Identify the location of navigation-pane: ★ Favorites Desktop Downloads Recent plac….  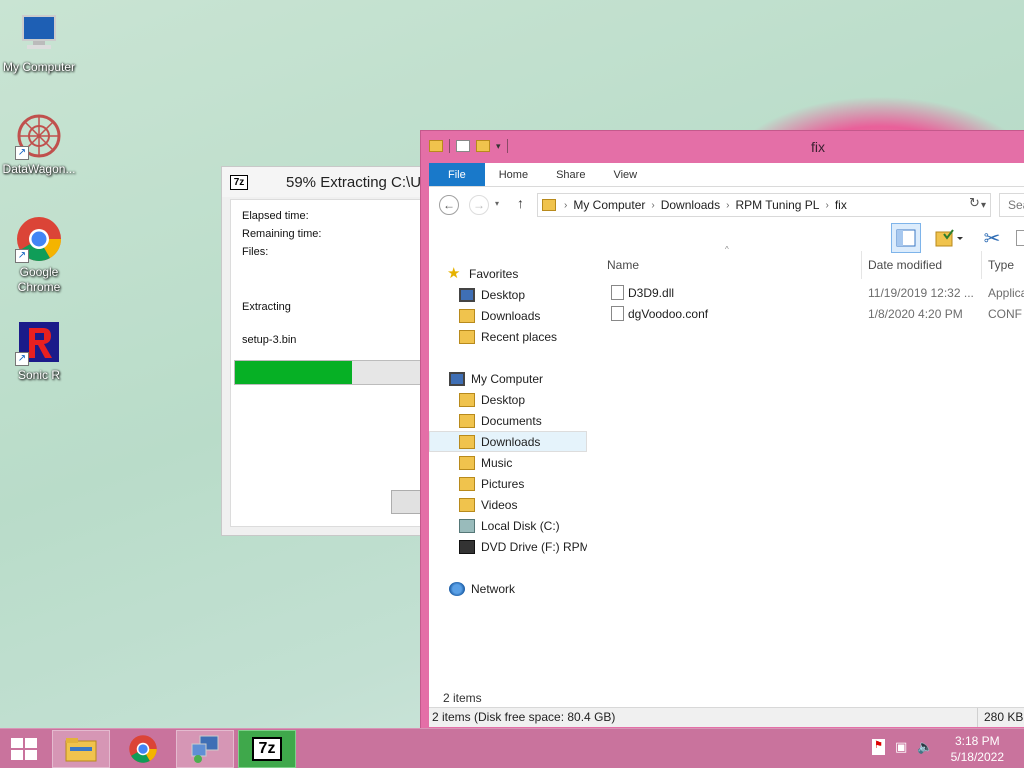
(508, 485).